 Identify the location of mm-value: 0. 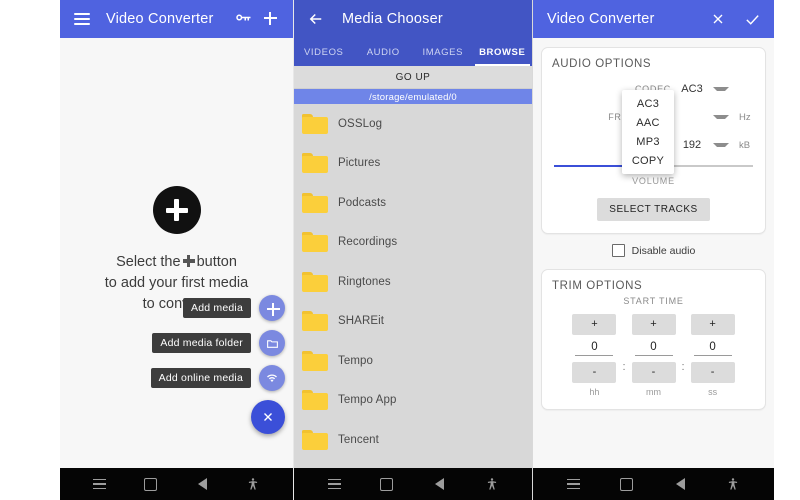
(653, 348).